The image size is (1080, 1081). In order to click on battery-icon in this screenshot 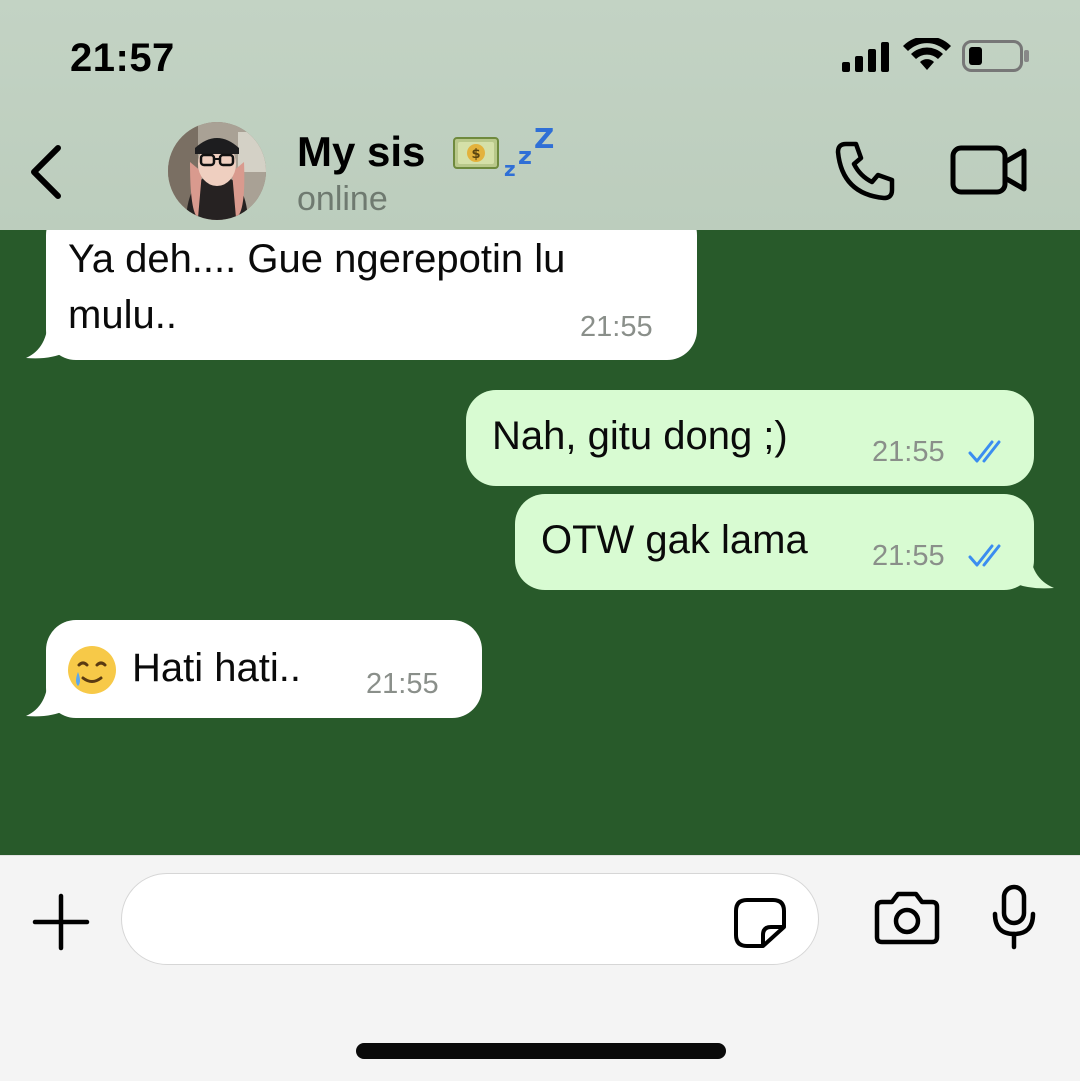, I will do `click(995, 56)`.